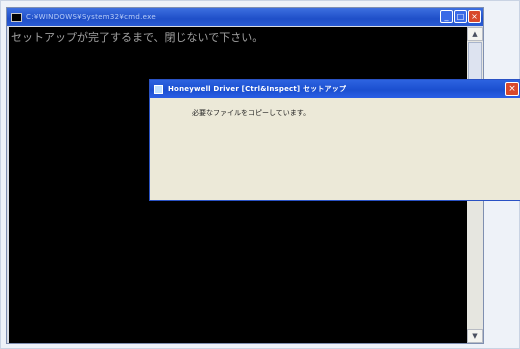 The image size is (520, 349). What do you see at coordinates (475, 63) in the screenshot?
I see `scroll-thumb` at bounding box center [475, 63].